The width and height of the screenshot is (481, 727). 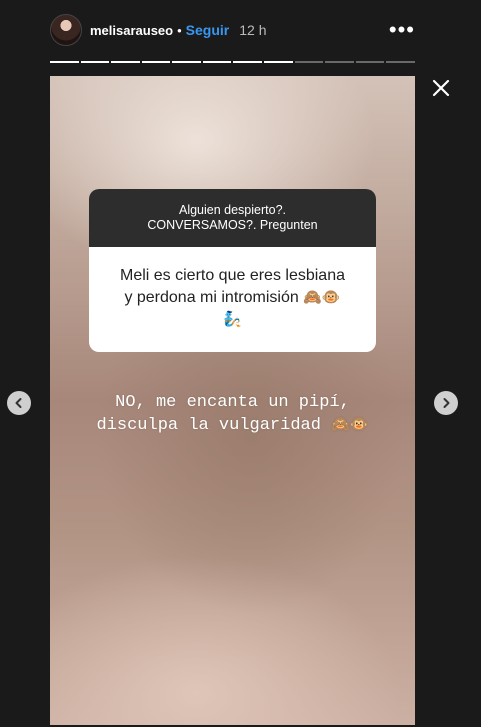 What do you see at coordinates (232, 319) in the screenshot?
I see `genie-emoji: 🧞` at bounding box center [232, 319].